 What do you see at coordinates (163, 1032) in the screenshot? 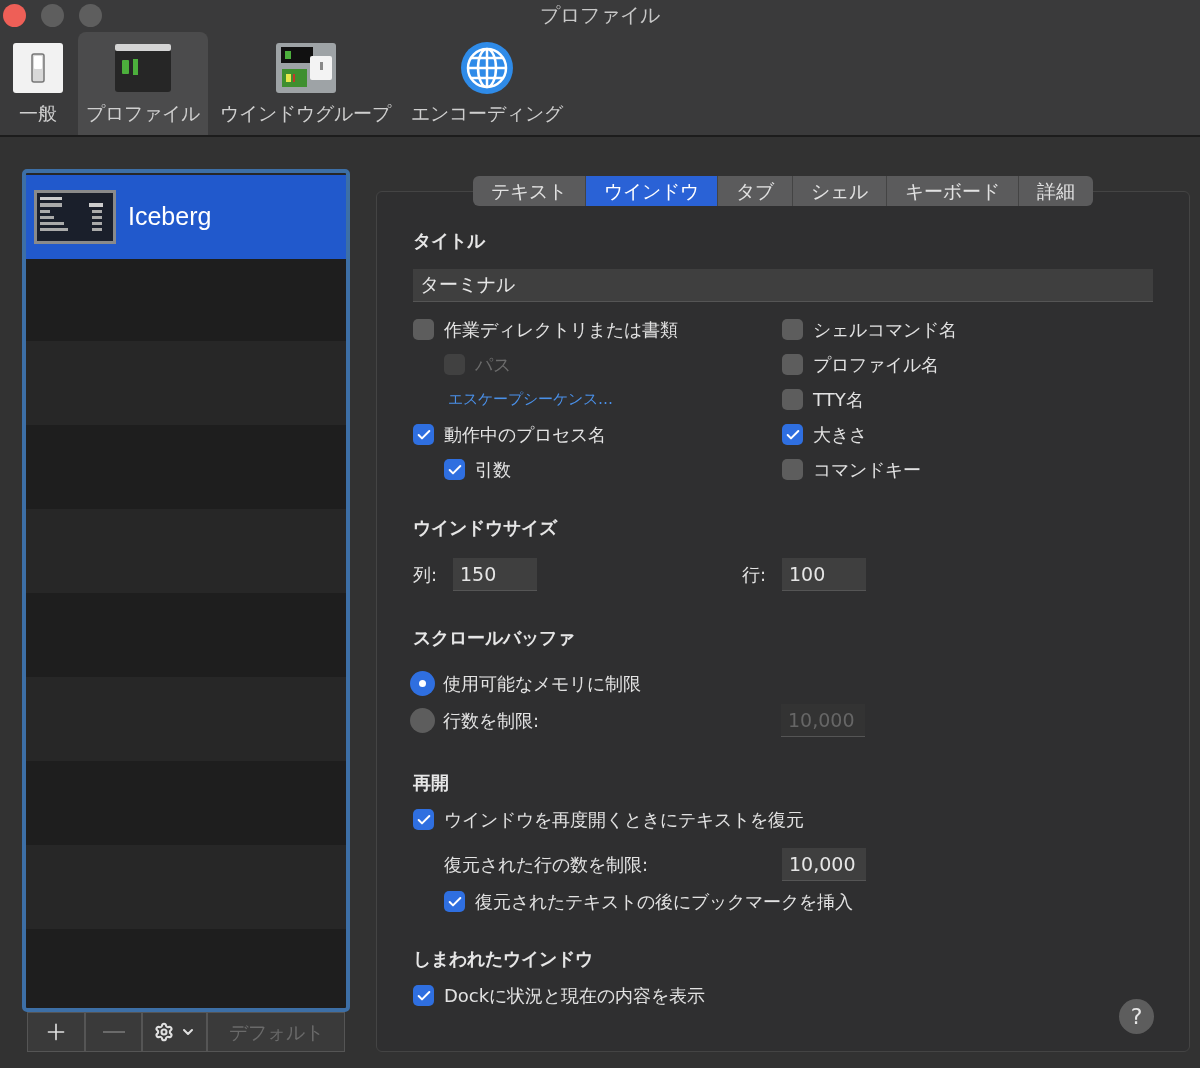
I see `gear-icon` at bounding box center [163, 1032].